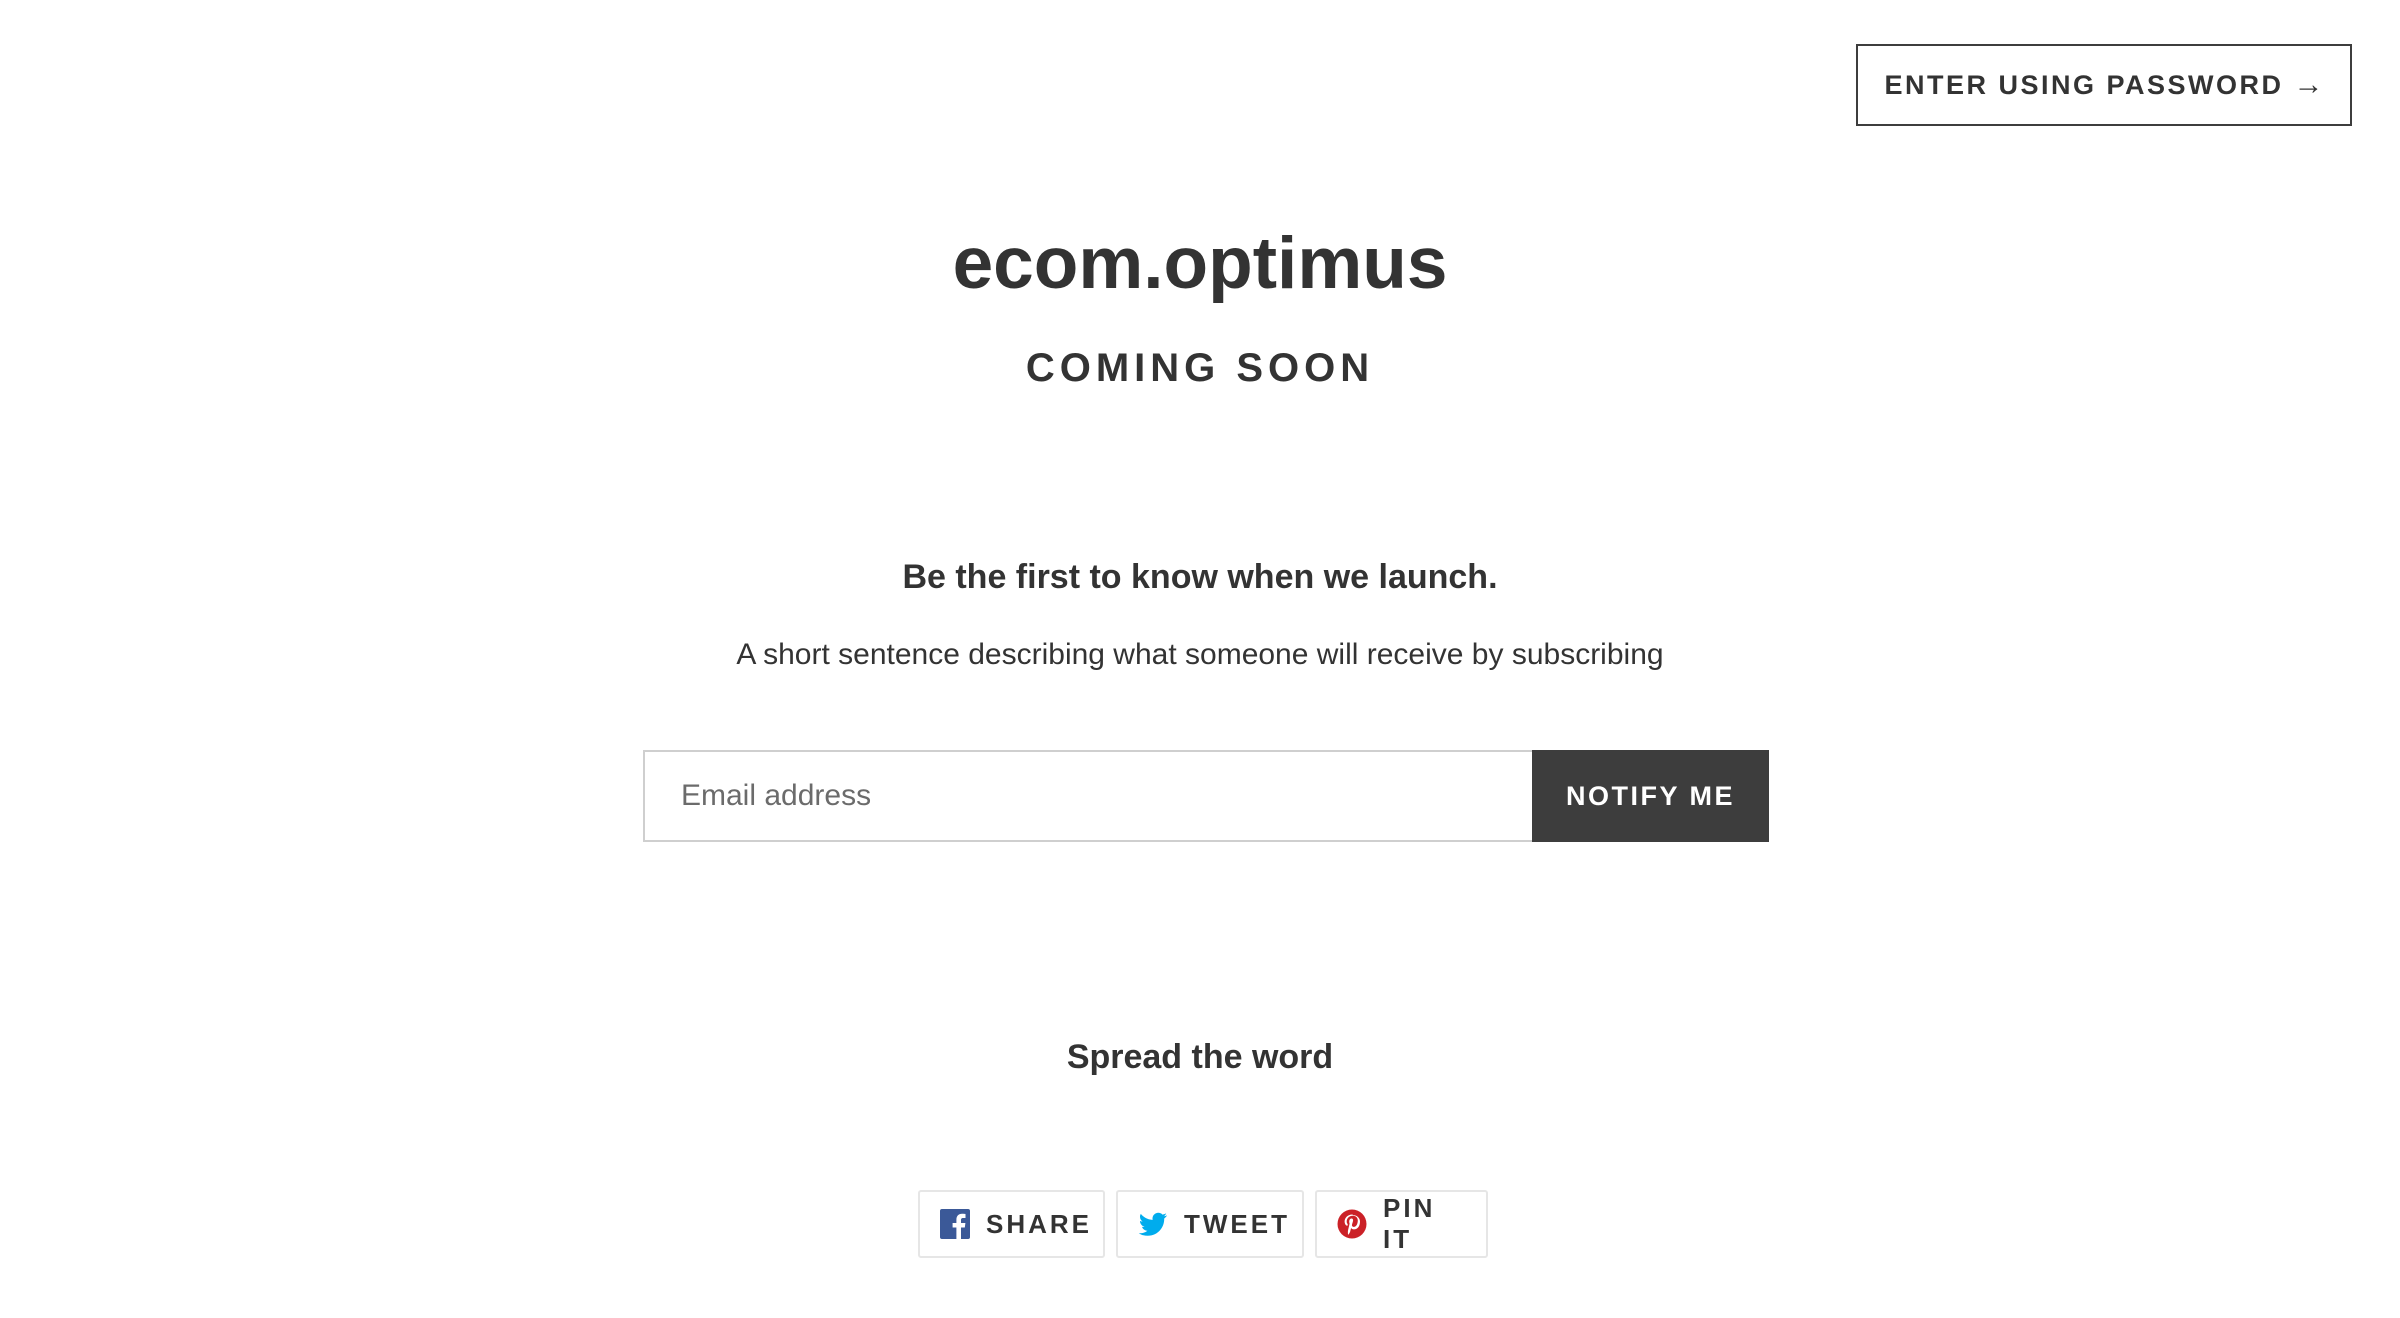 The image size is (2400, 1318). Describe the element at coordinates (955, 1224) in the screenshot. I see `facebook-icon` at that location.